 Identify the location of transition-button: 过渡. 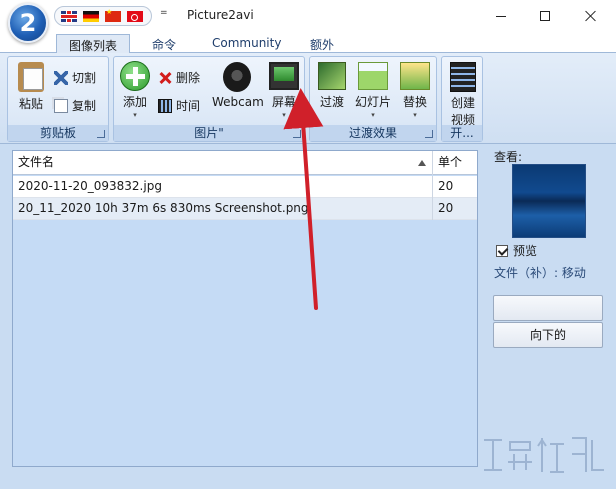
(332, 86).